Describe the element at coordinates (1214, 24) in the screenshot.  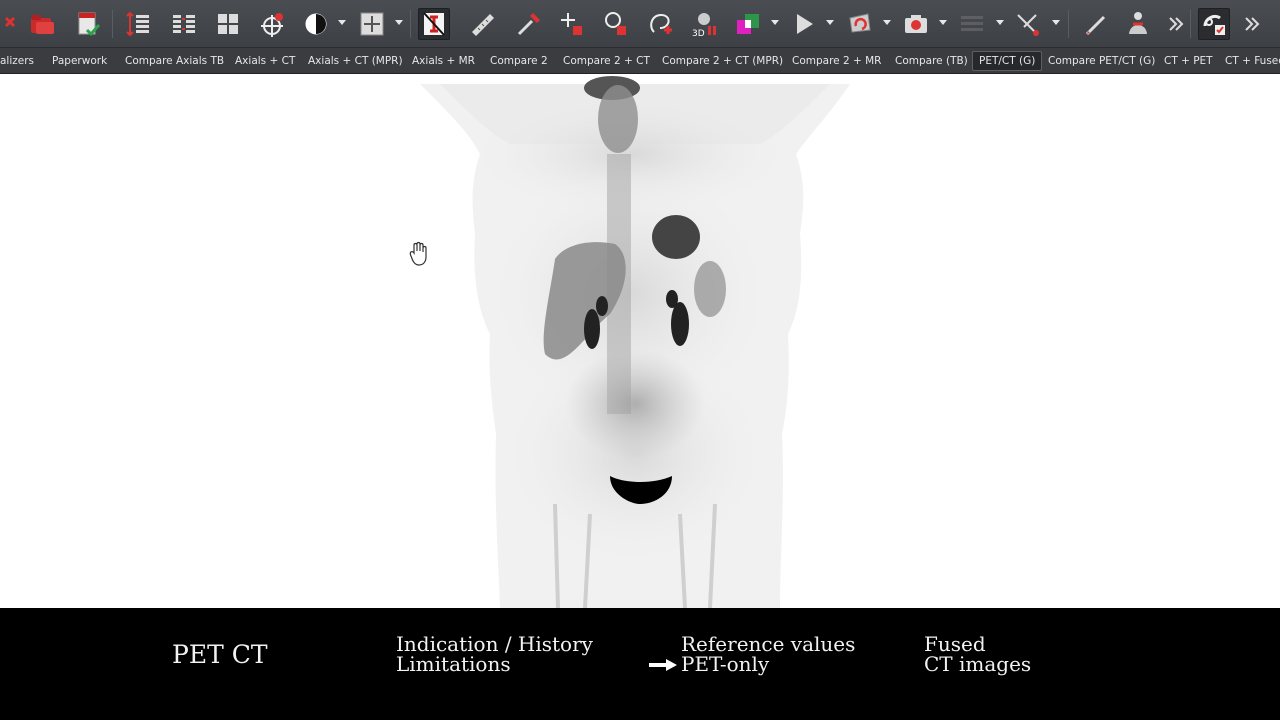
I see `workflow-icon` at that location.